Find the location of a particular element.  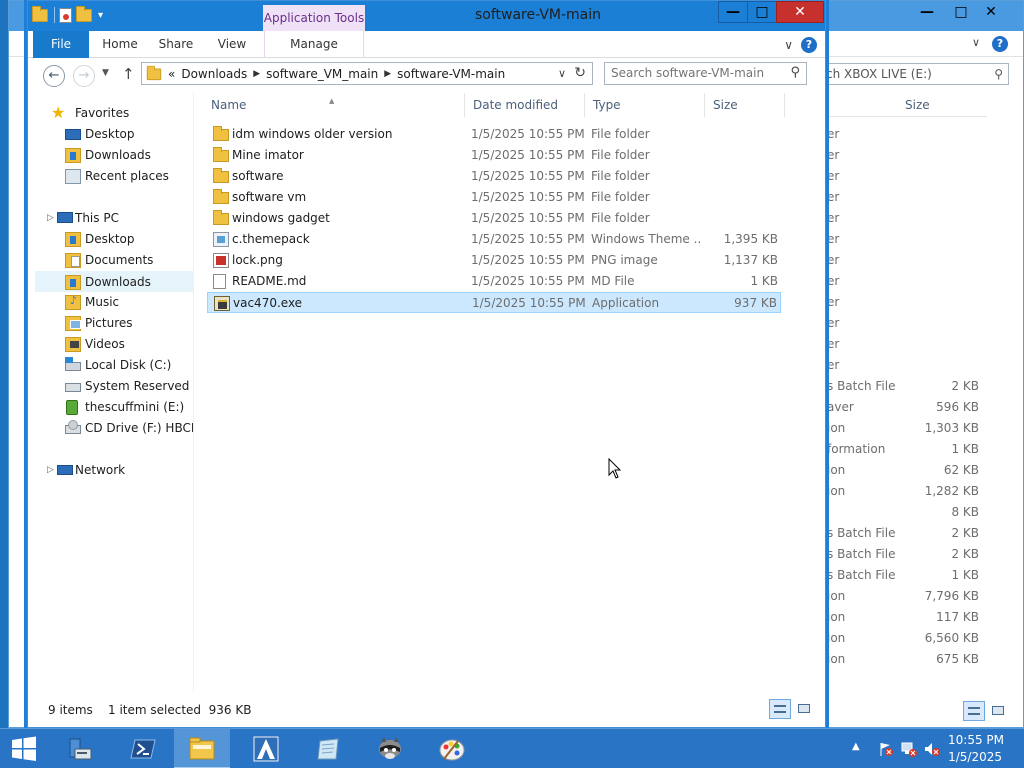

tab-home: Home is located at coordinates (120, 44).